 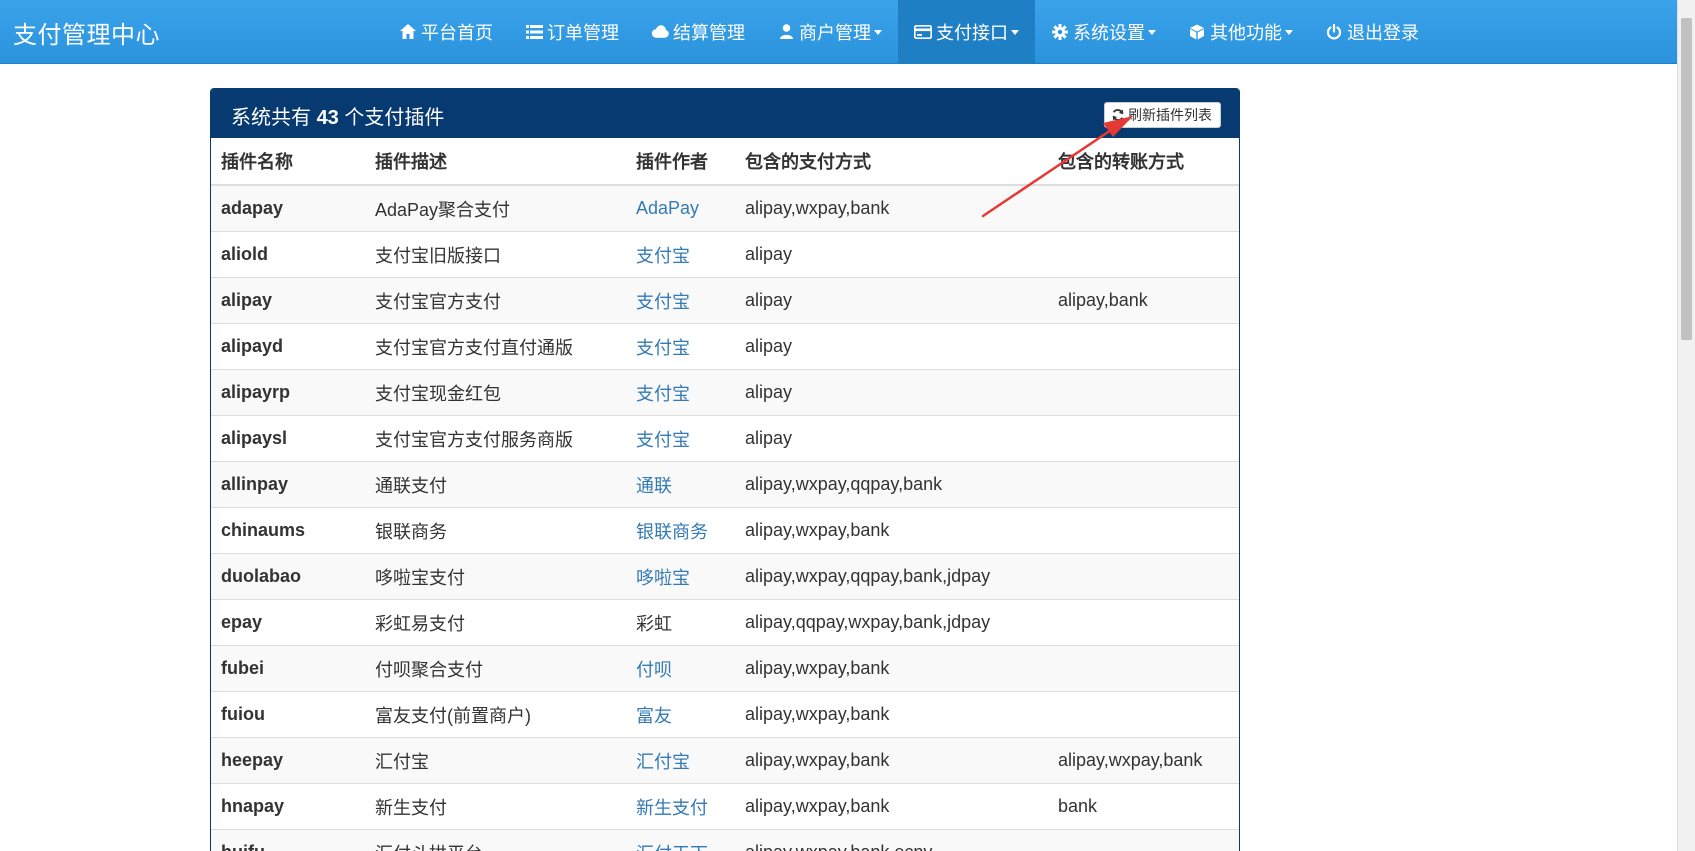 What do you see at coordinates (408, 32) in the screenshot?
I see `home-icon` at bounding box center [408, 32].